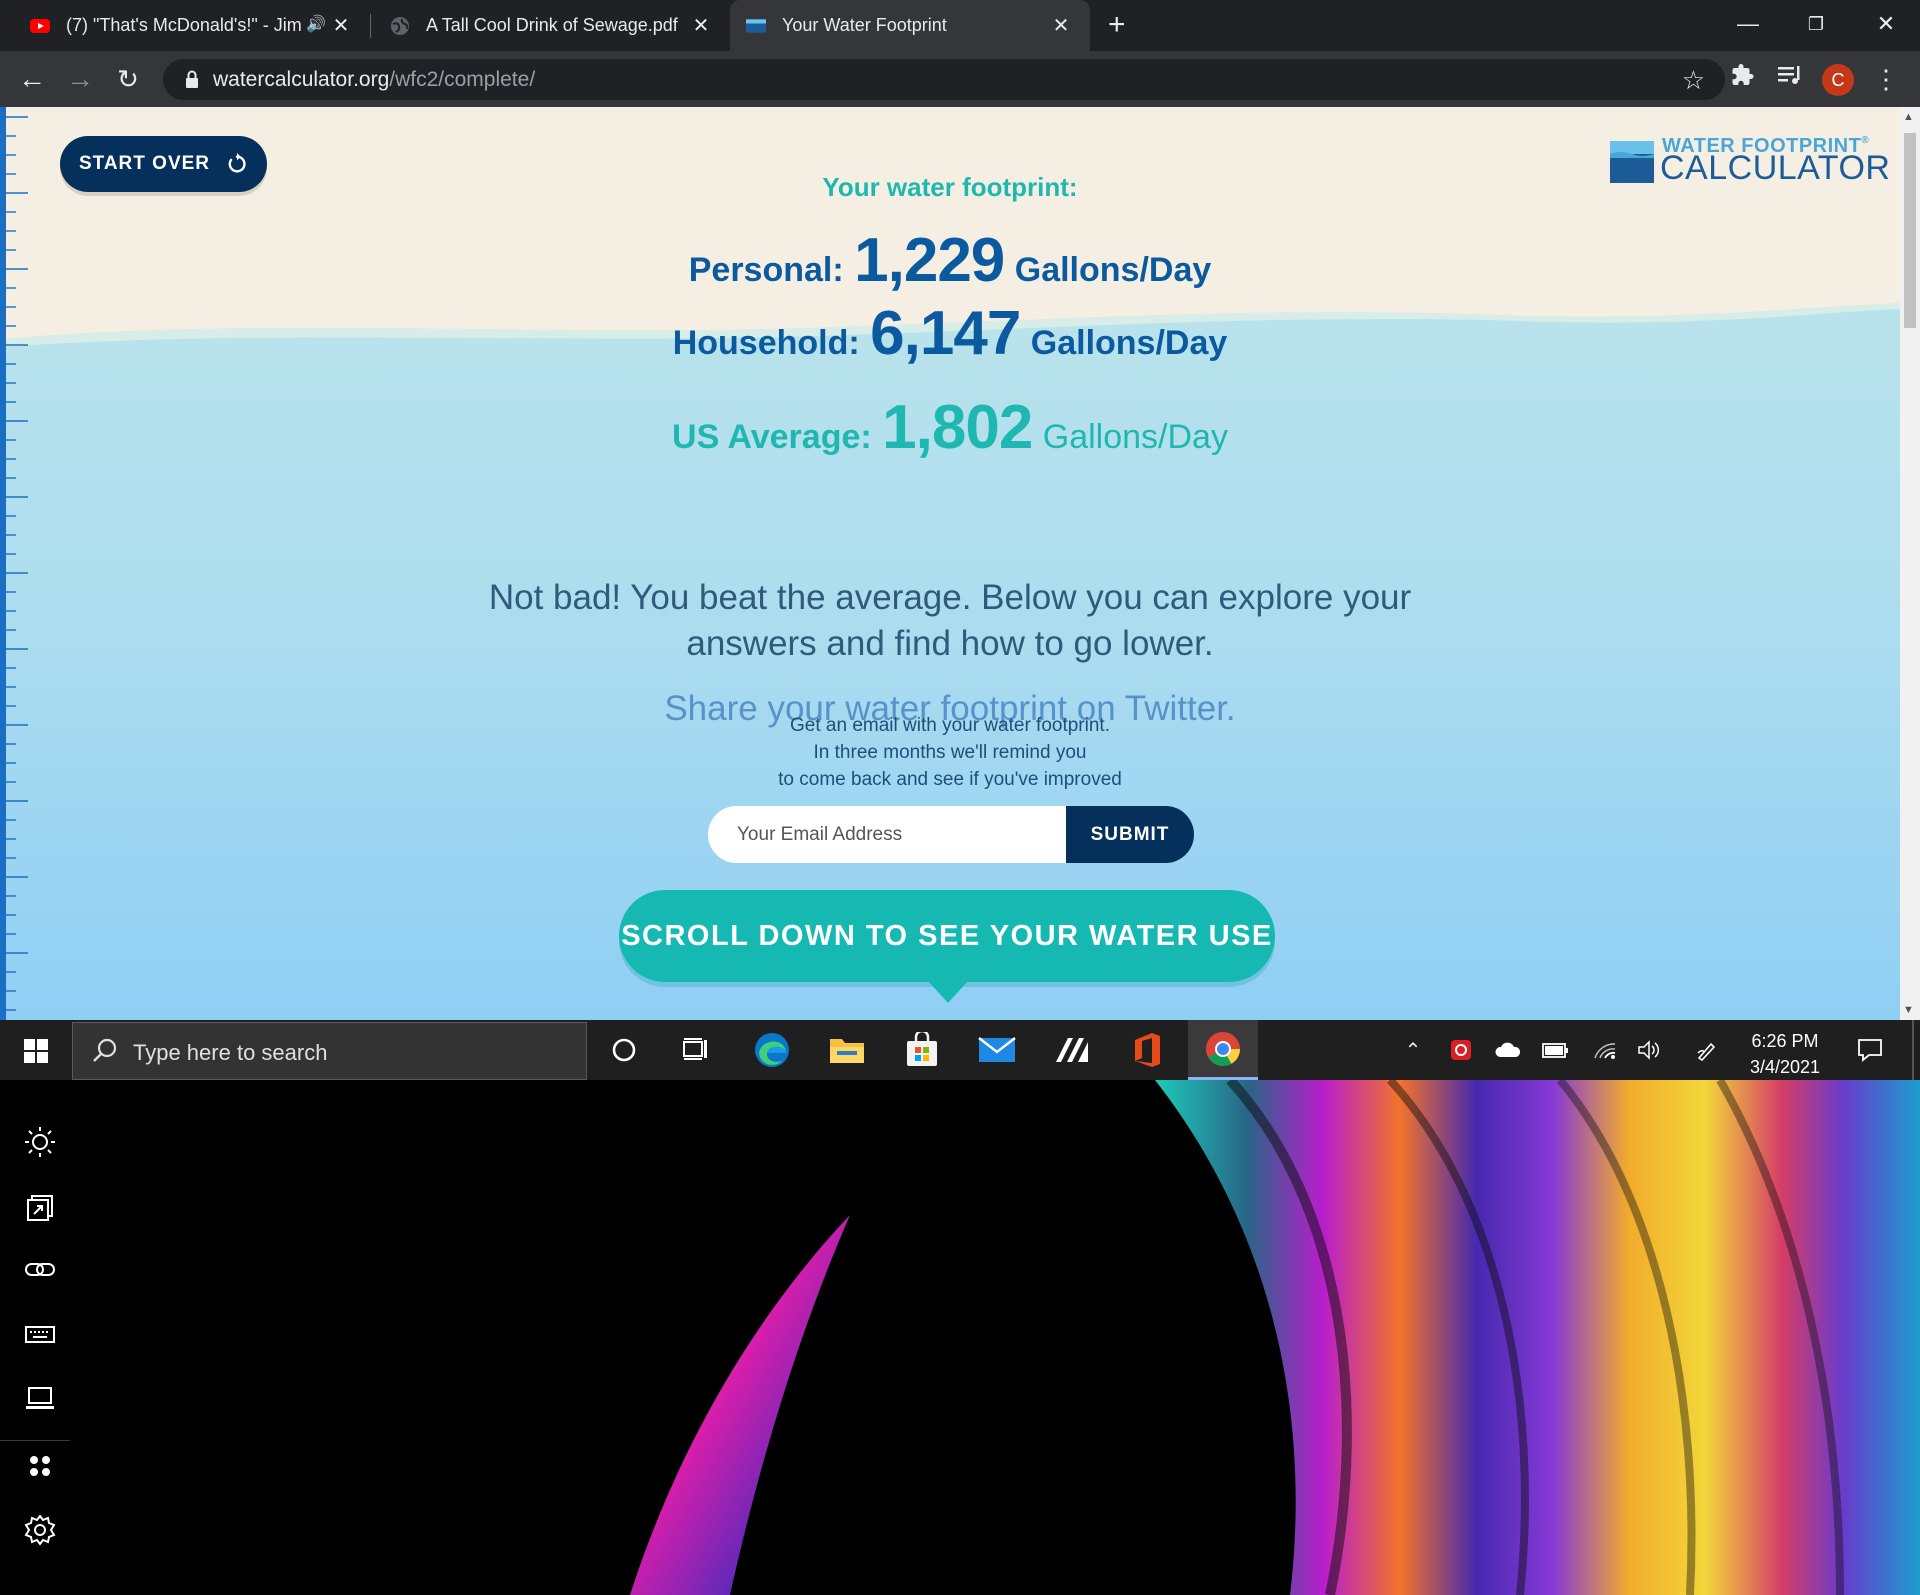  Describe the element at coordinates (922, 1050) in the screenshot. I see `store-icon` at that location.